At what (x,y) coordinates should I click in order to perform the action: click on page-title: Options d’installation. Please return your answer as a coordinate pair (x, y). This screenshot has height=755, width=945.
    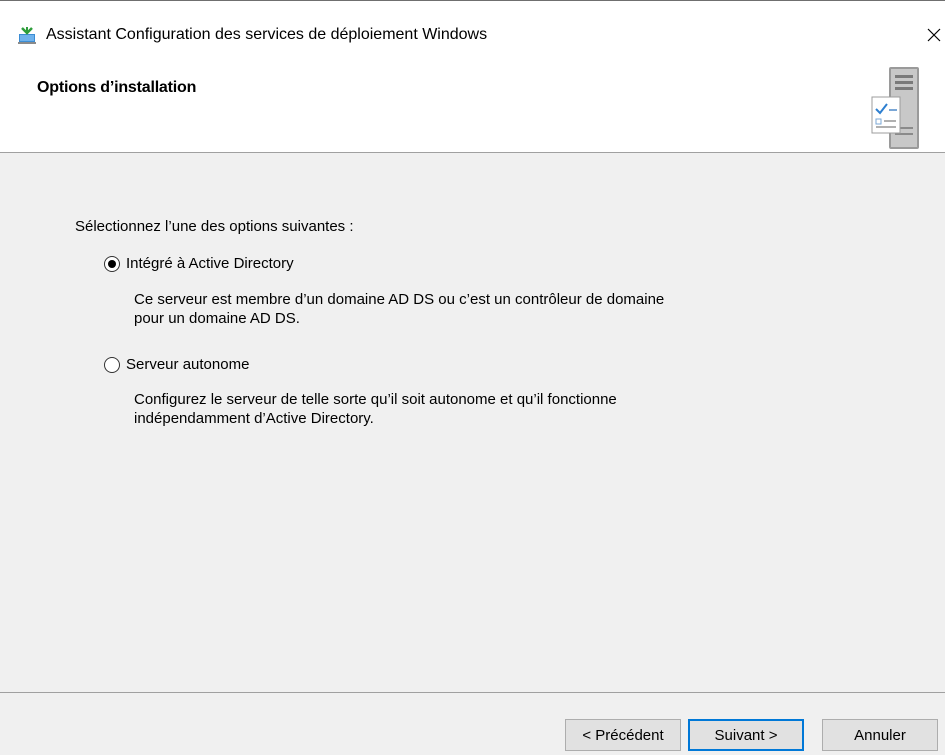
    Looking at the image, I should click on (117, 87).